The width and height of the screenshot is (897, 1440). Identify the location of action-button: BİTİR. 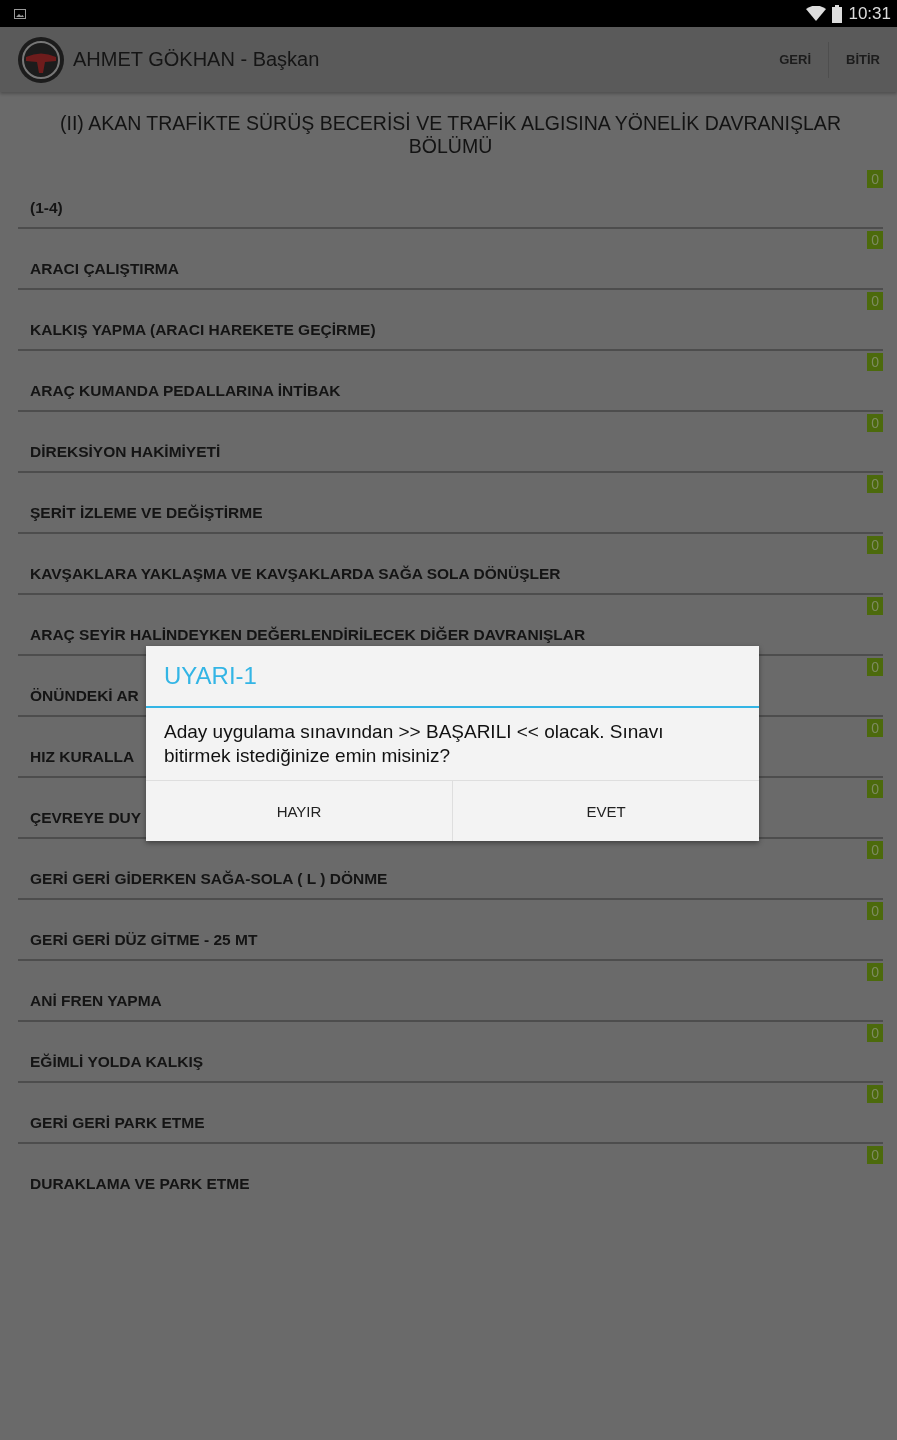
(863, 59).